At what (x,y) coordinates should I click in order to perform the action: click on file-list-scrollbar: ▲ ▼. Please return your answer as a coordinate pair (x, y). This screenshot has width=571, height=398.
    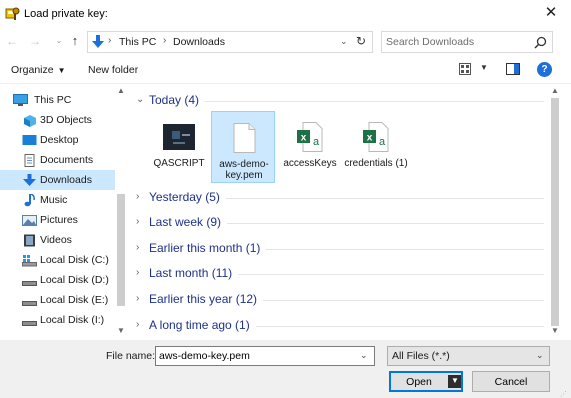
    Looking at the image, I should click on (555, 212).